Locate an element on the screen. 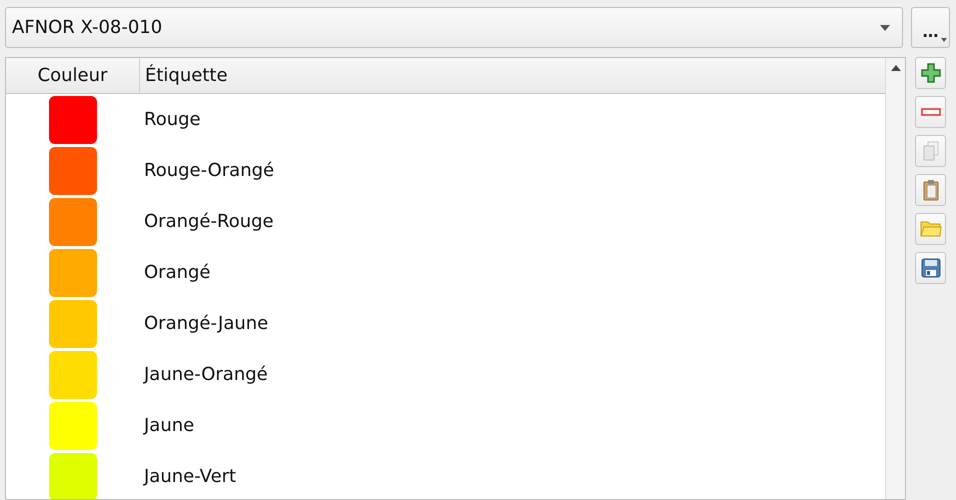 This screenshot has height=500, width=956. color-label: Jaune-Orangé is located at coordinates (206, 374).